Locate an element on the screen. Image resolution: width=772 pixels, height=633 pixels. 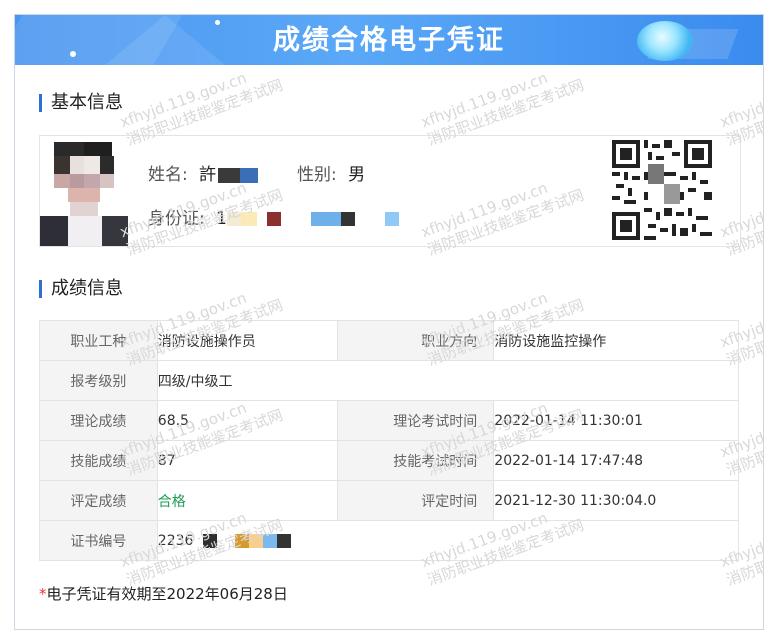
avatar is located at coordinates (84, 191).